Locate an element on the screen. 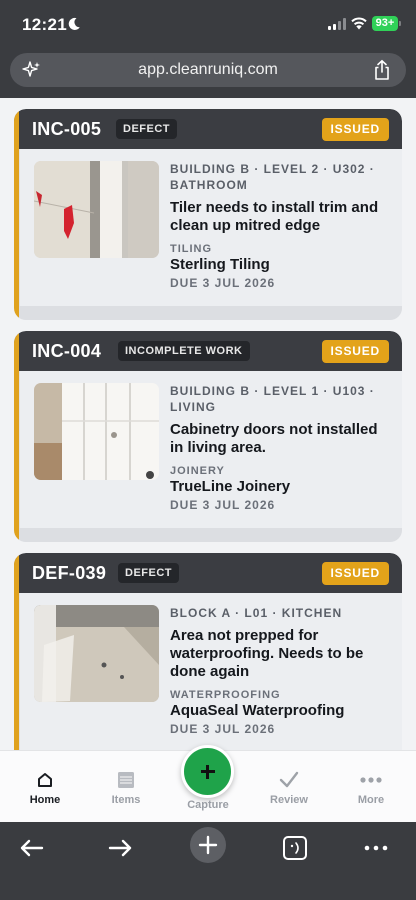 This screenshot has height=900, width=416. contractor-name: Sterling Tiling is located at coordinates (220, 264).